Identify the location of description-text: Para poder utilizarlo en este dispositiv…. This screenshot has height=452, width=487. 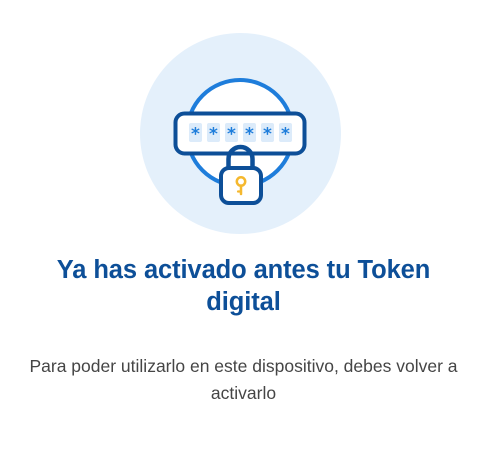
(243, 379).